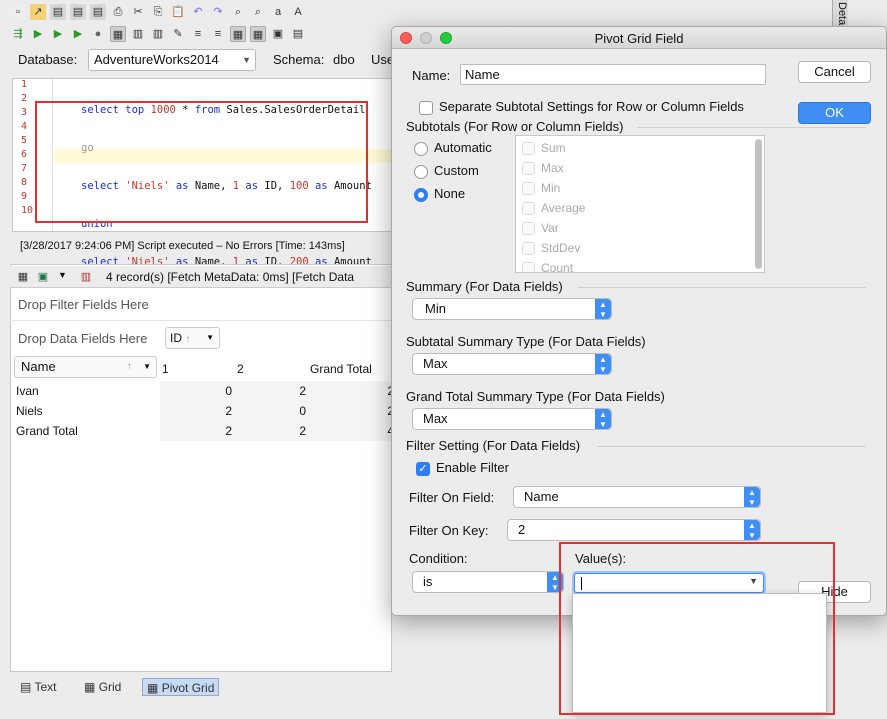 The image size is (887, 719). I want to click on uppercase-icon: A, so click(298, 12).